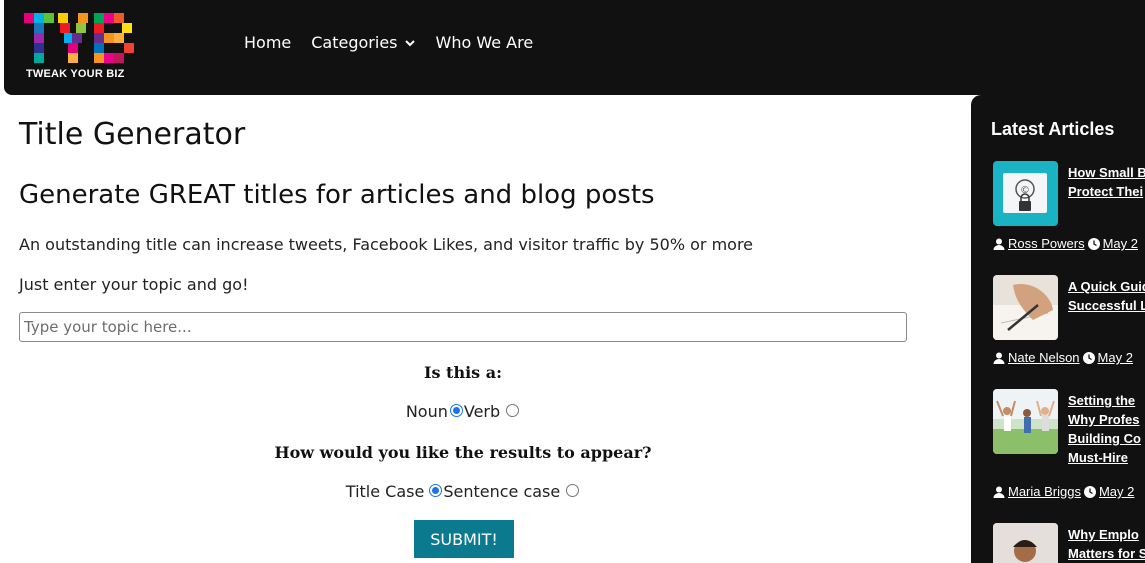  I want to click on nav-categories-label: Categories, so click(354, 42).